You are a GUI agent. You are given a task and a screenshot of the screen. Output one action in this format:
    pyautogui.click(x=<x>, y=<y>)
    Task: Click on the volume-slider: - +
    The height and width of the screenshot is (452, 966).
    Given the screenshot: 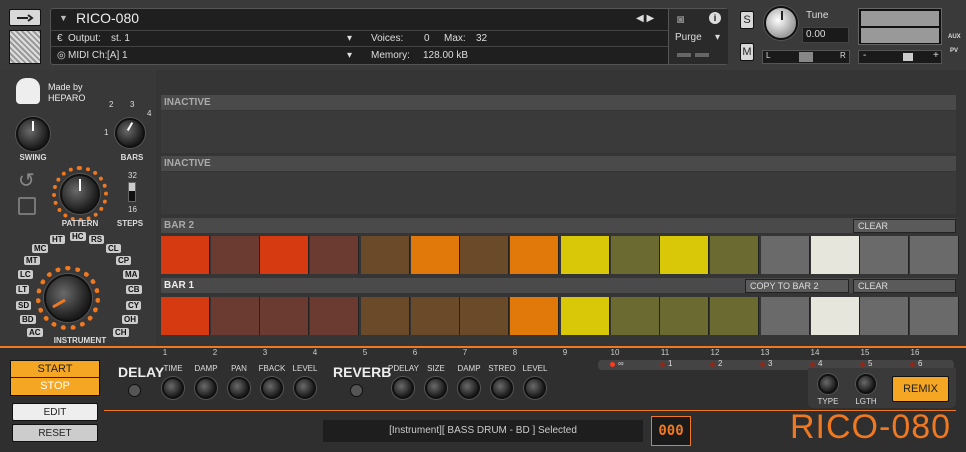 What is the action you would take?
    pyautogui.click(x=900, y=57)
    